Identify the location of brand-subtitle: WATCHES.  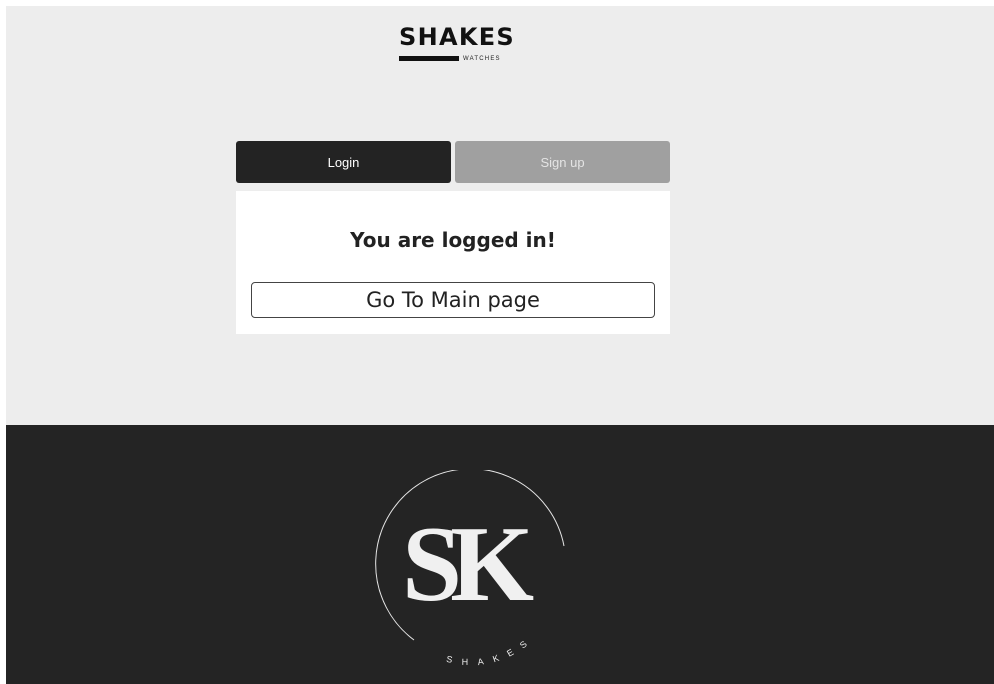
(482, 59).